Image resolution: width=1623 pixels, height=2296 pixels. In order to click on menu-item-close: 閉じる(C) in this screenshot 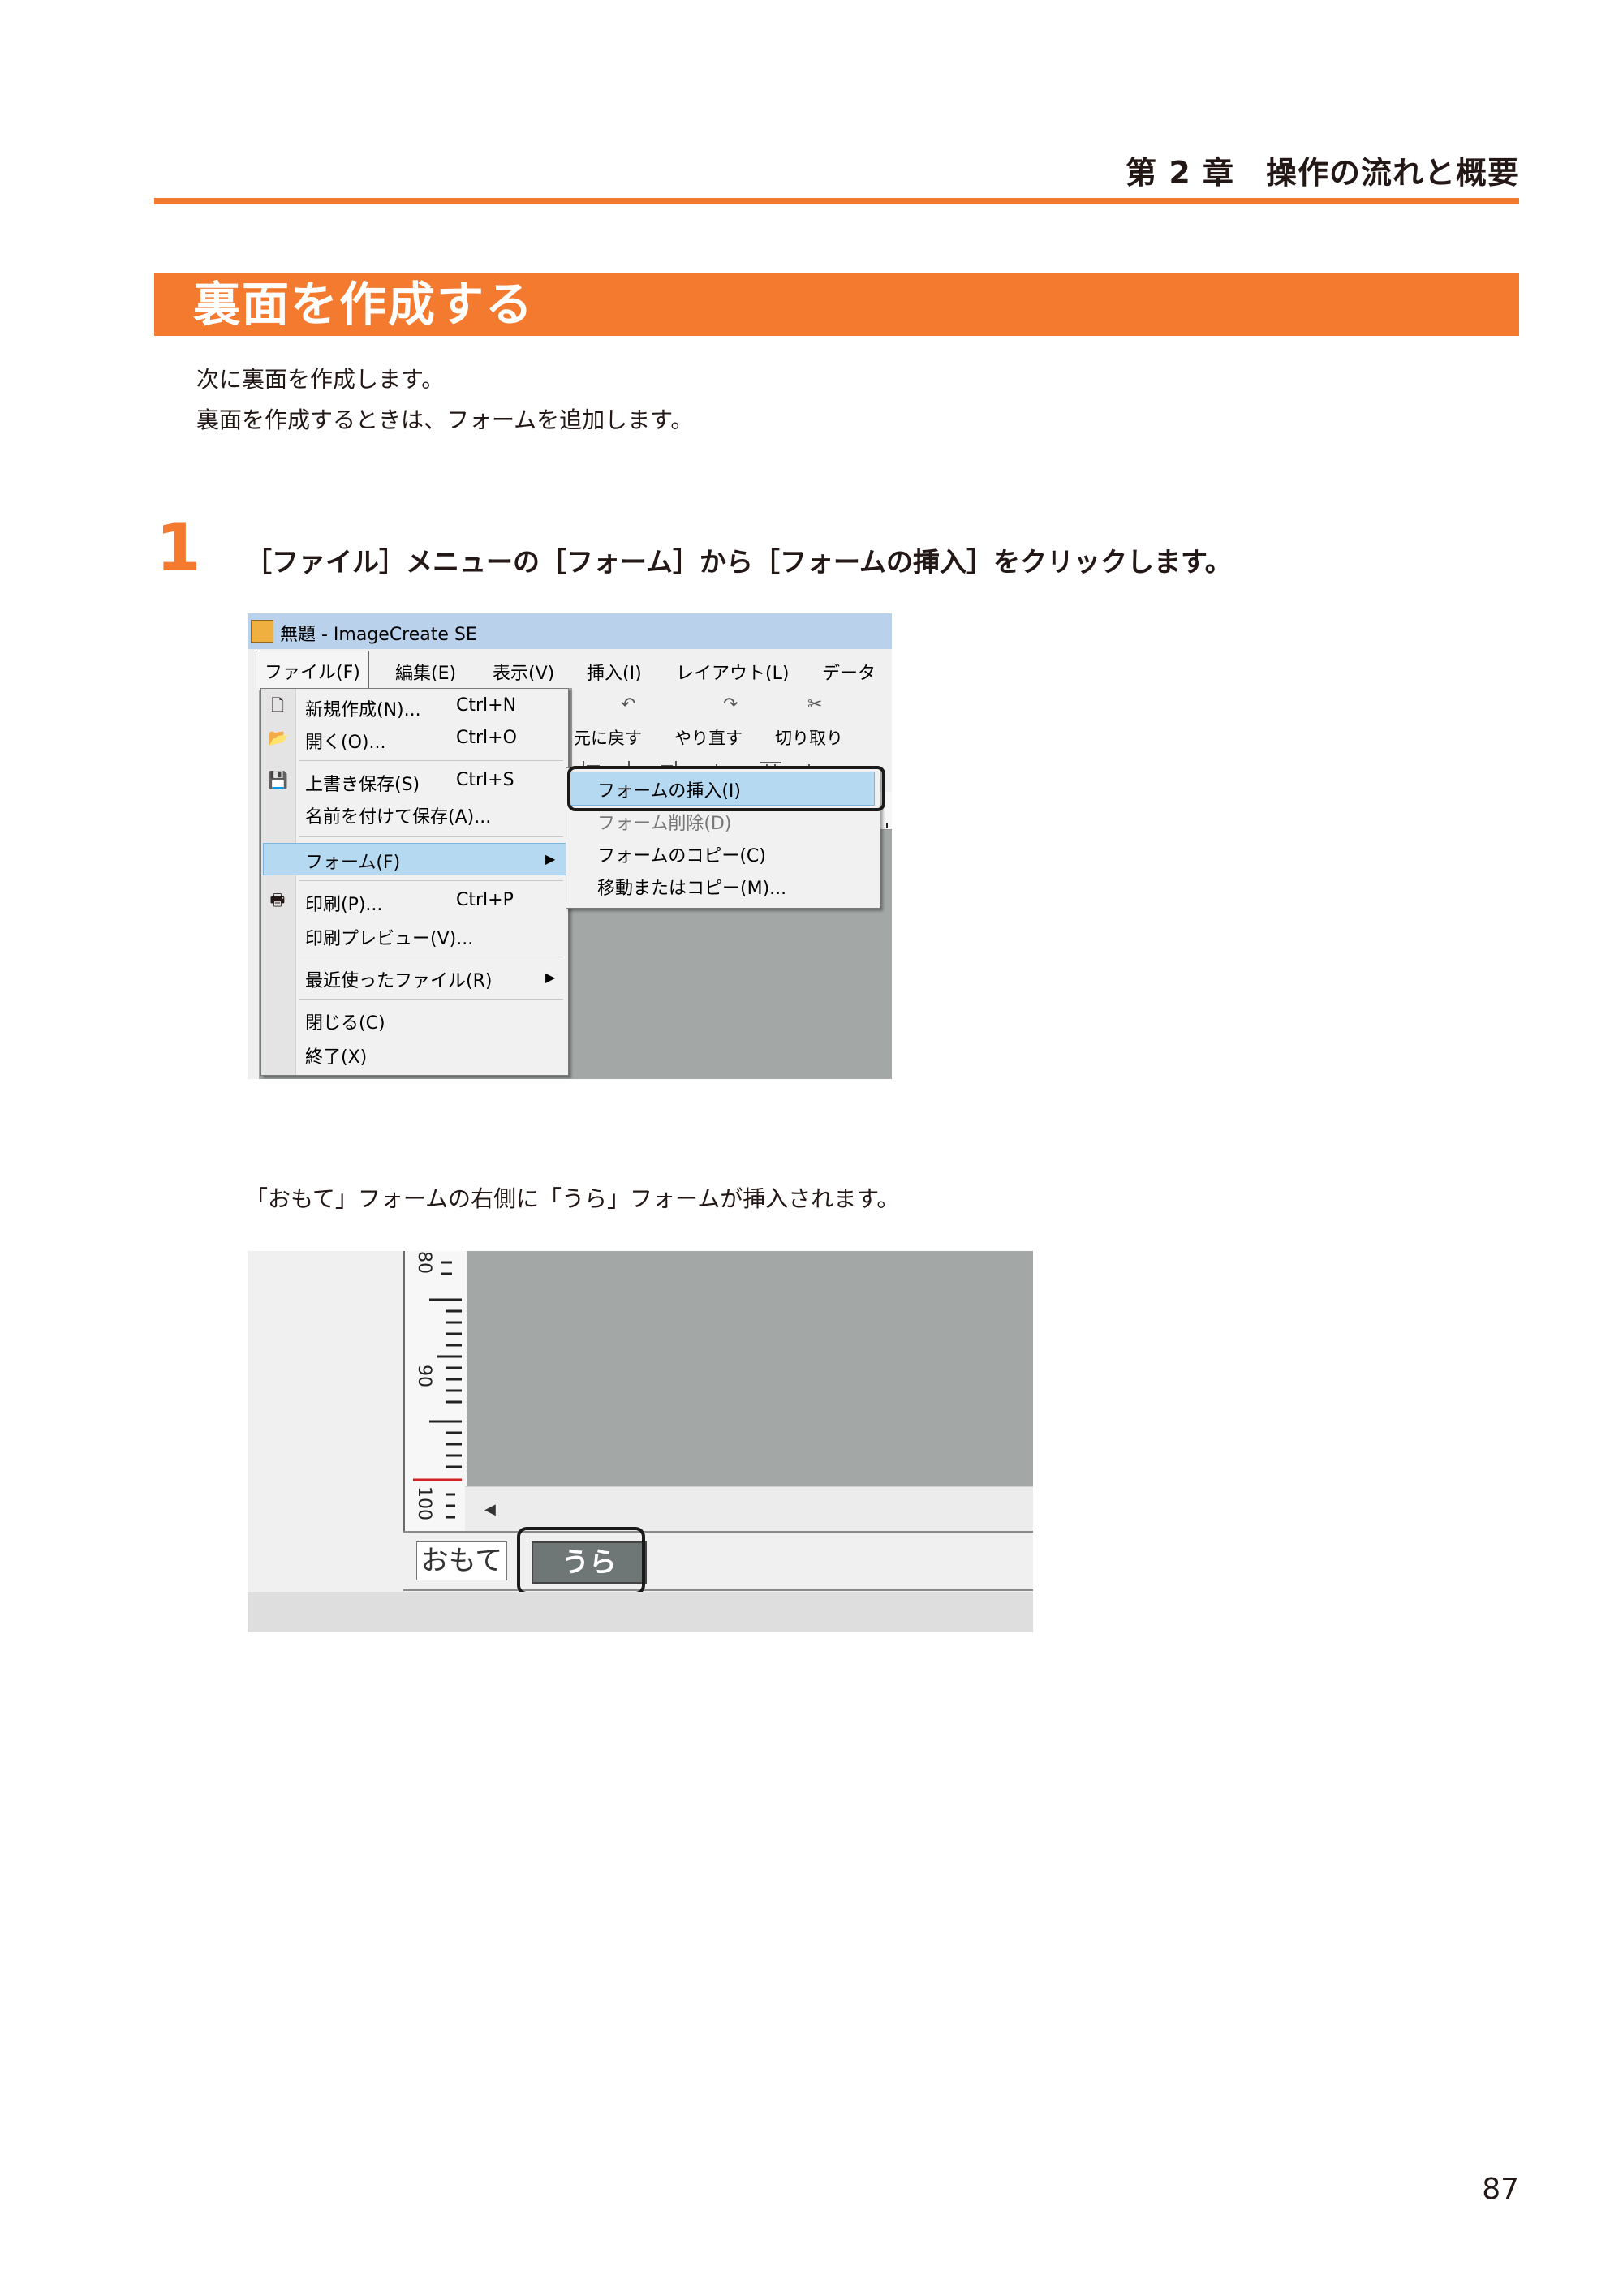, I will do `click(345, 1021)`.